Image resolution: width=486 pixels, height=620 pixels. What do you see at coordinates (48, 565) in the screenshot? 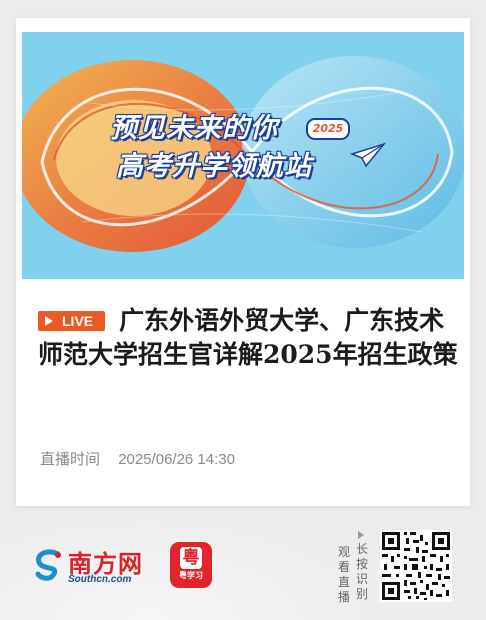
I see `southcn-swirl-icon` at bounding box center [48, 565].